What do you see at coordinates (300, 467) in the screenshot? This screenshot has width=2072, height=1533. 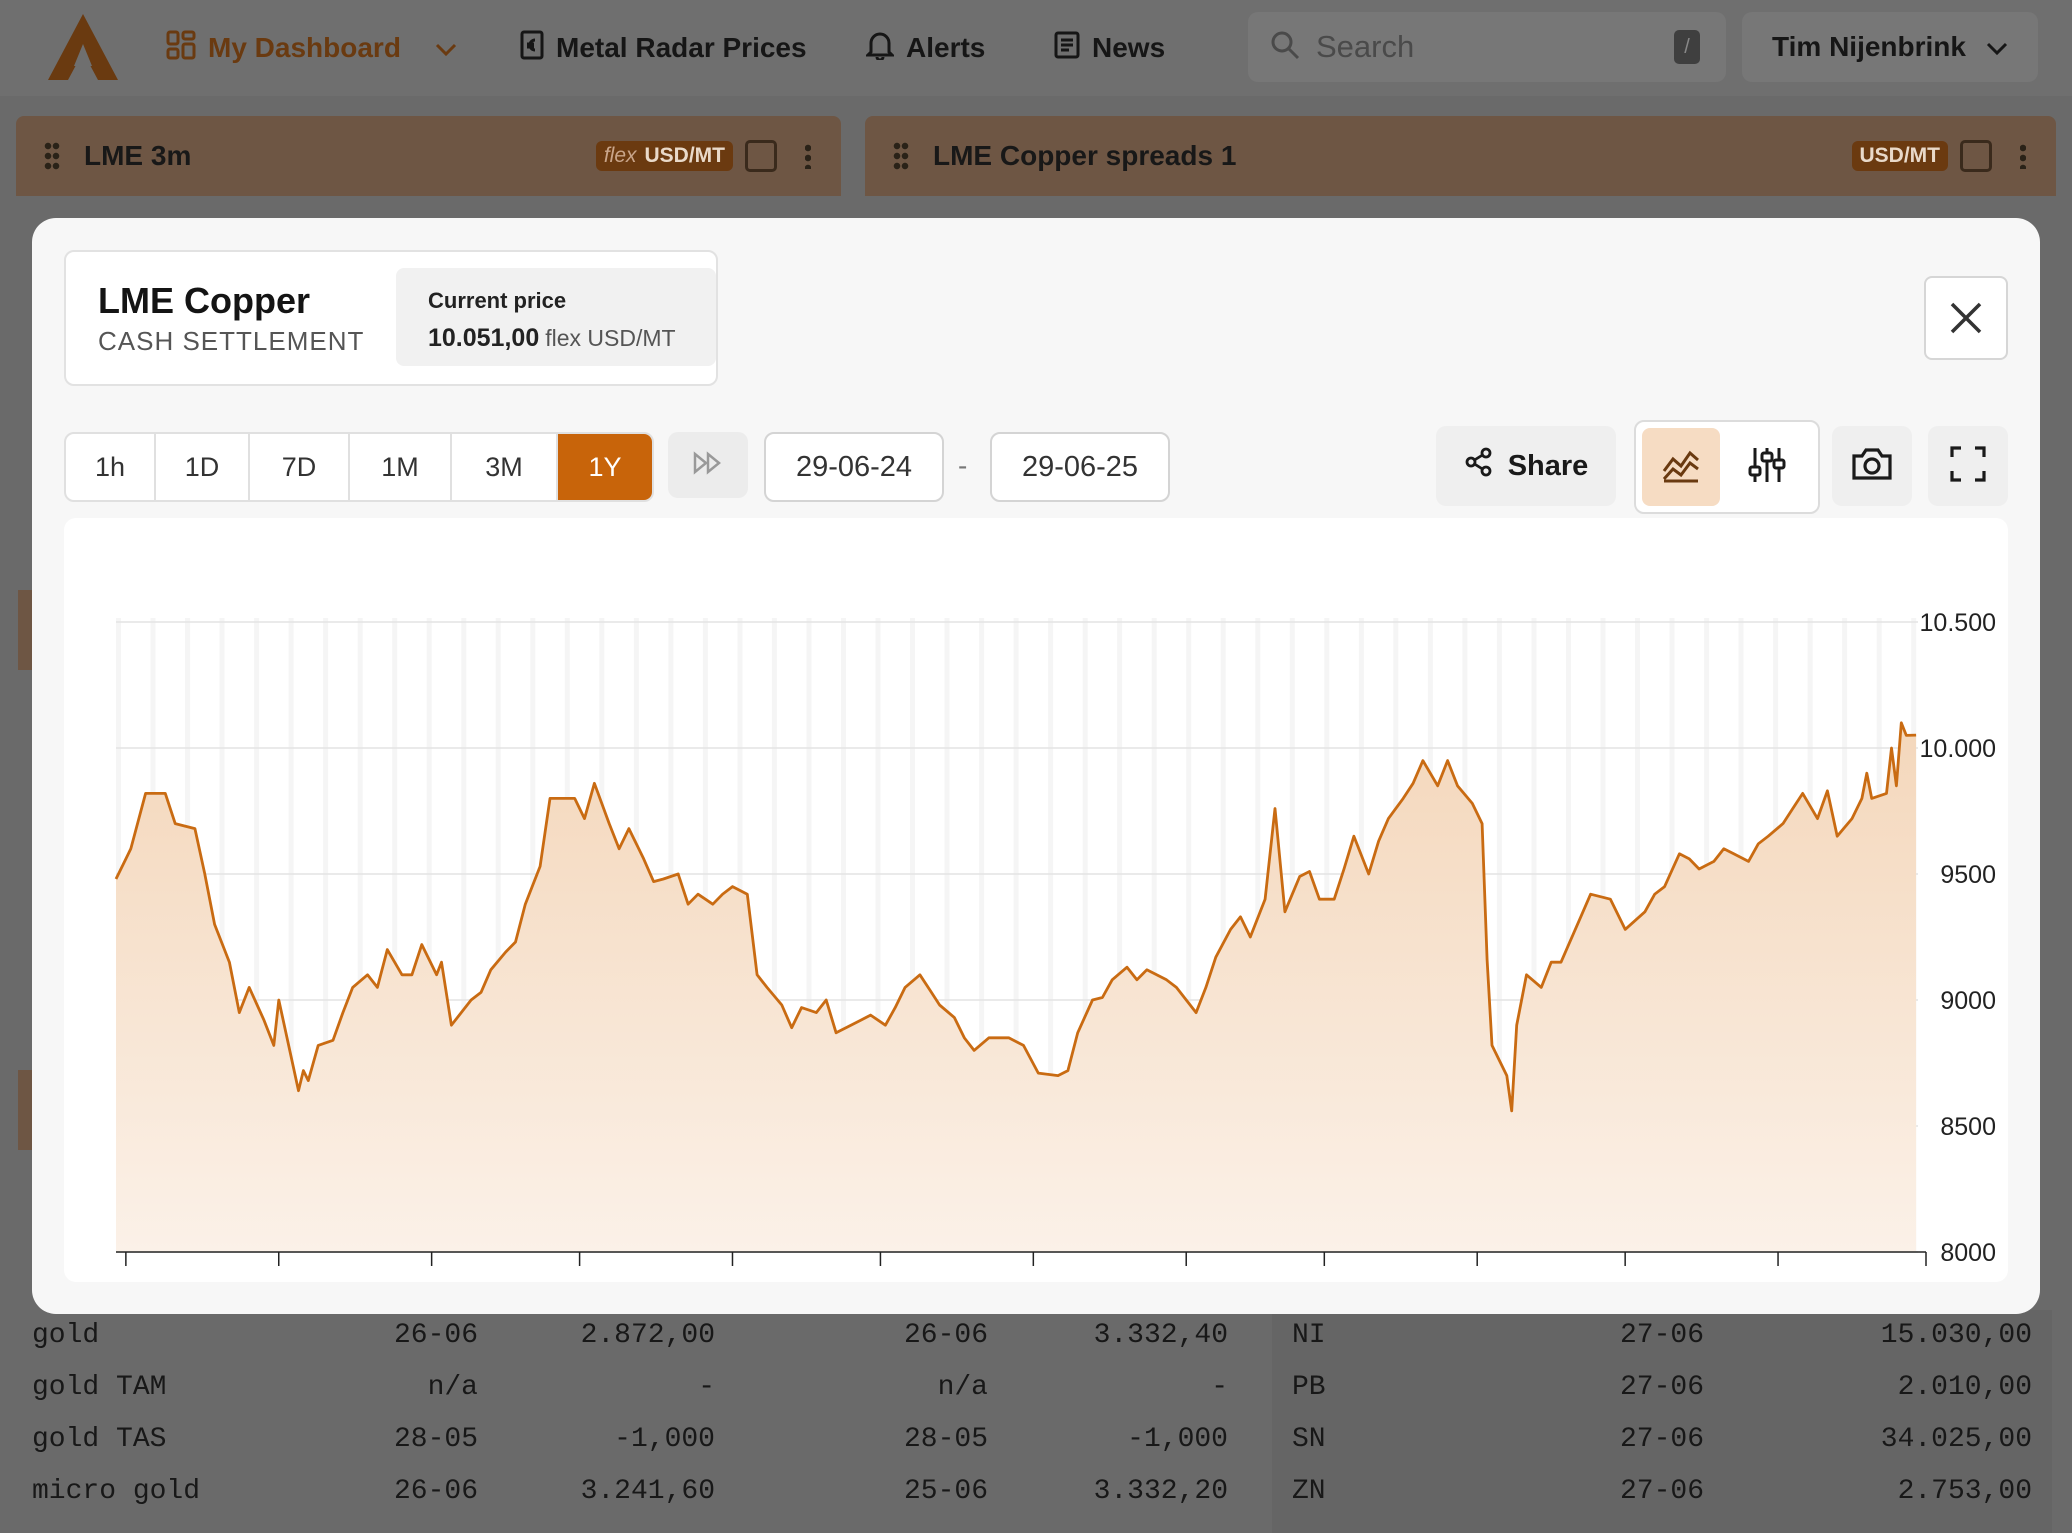 I see `range-7d-button: 7D` at bounding box center [300, 467].